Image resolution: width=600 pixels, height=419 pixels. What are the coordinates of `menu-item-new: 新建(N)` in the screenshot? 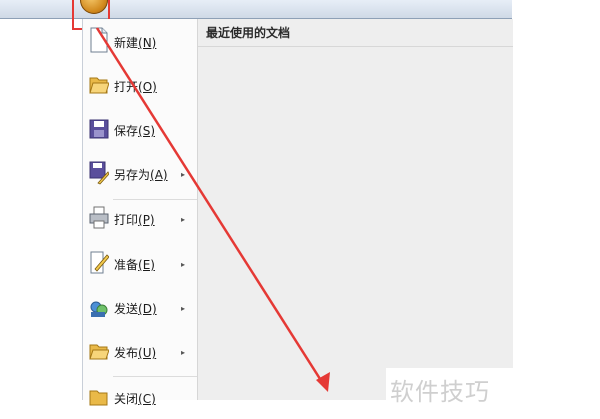 It's located at (140, 43).